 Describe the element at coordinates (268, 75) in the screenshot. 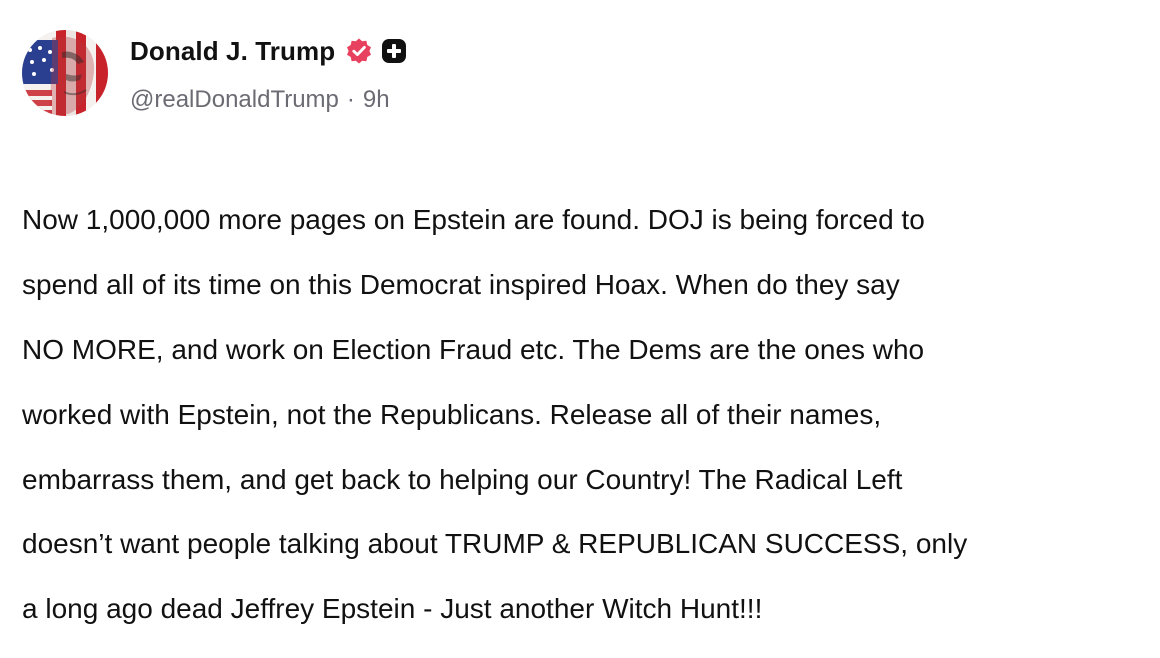

I see `author-meta: Donald J. Trump @realDonaldTrump · 9h` at that location.